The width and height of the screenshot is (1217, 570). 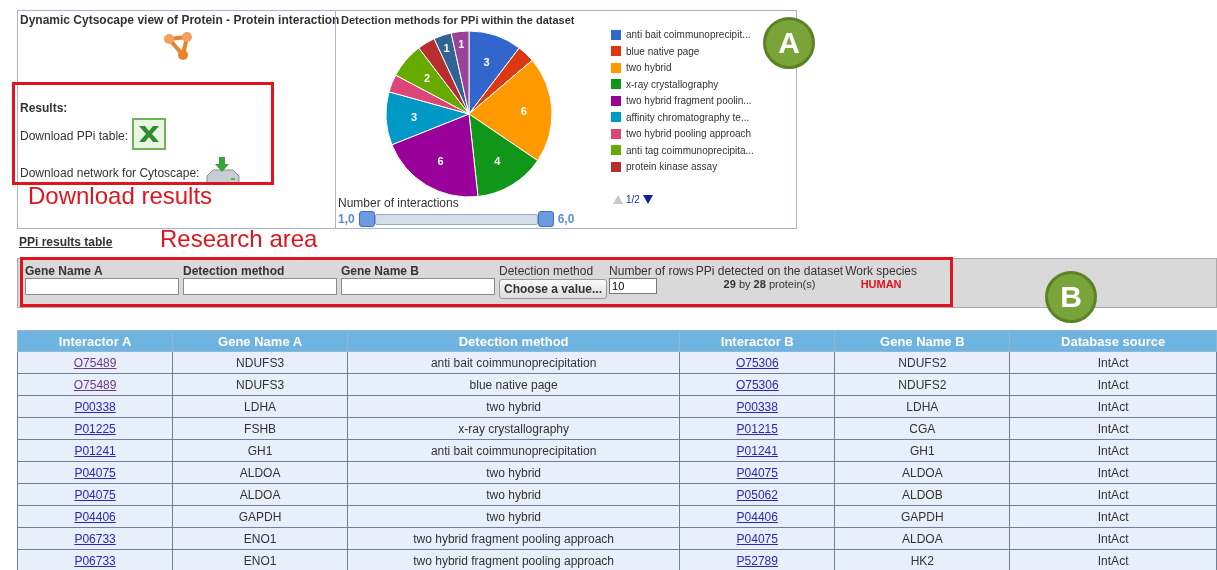 I want to click on marker-badge: A, so click(x=789, y=43).